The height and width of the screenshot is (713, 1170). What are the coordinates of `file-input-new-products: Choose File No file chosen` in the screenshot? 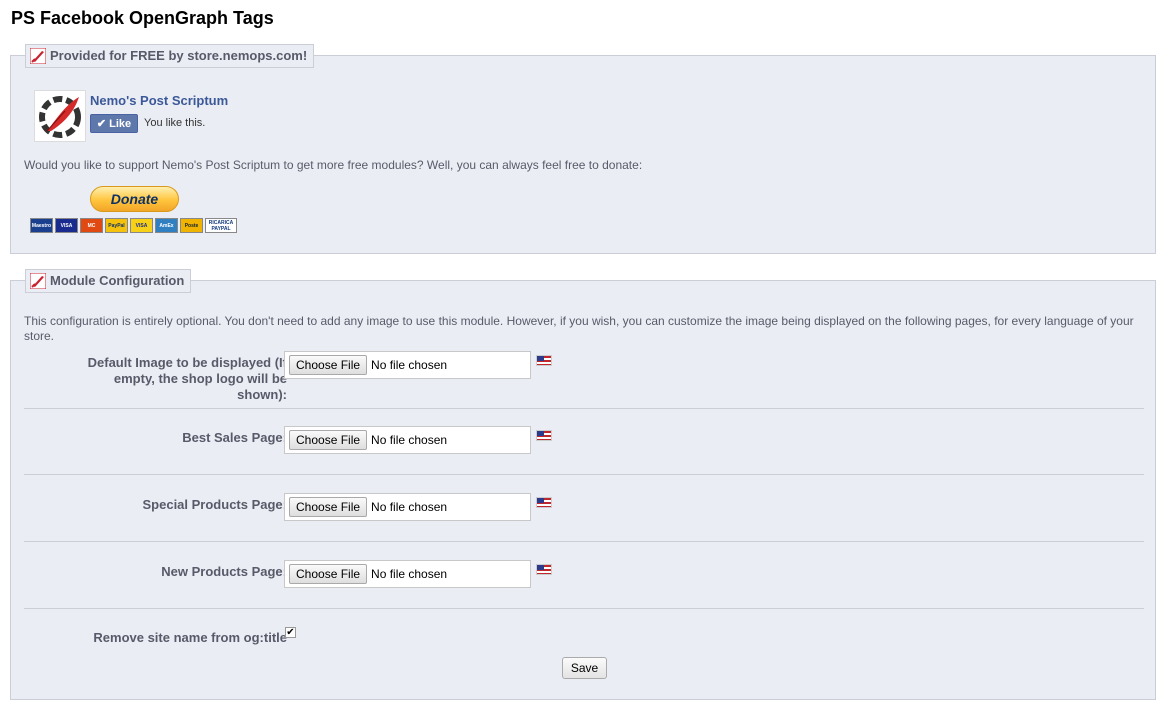 It's located at (407, 574).